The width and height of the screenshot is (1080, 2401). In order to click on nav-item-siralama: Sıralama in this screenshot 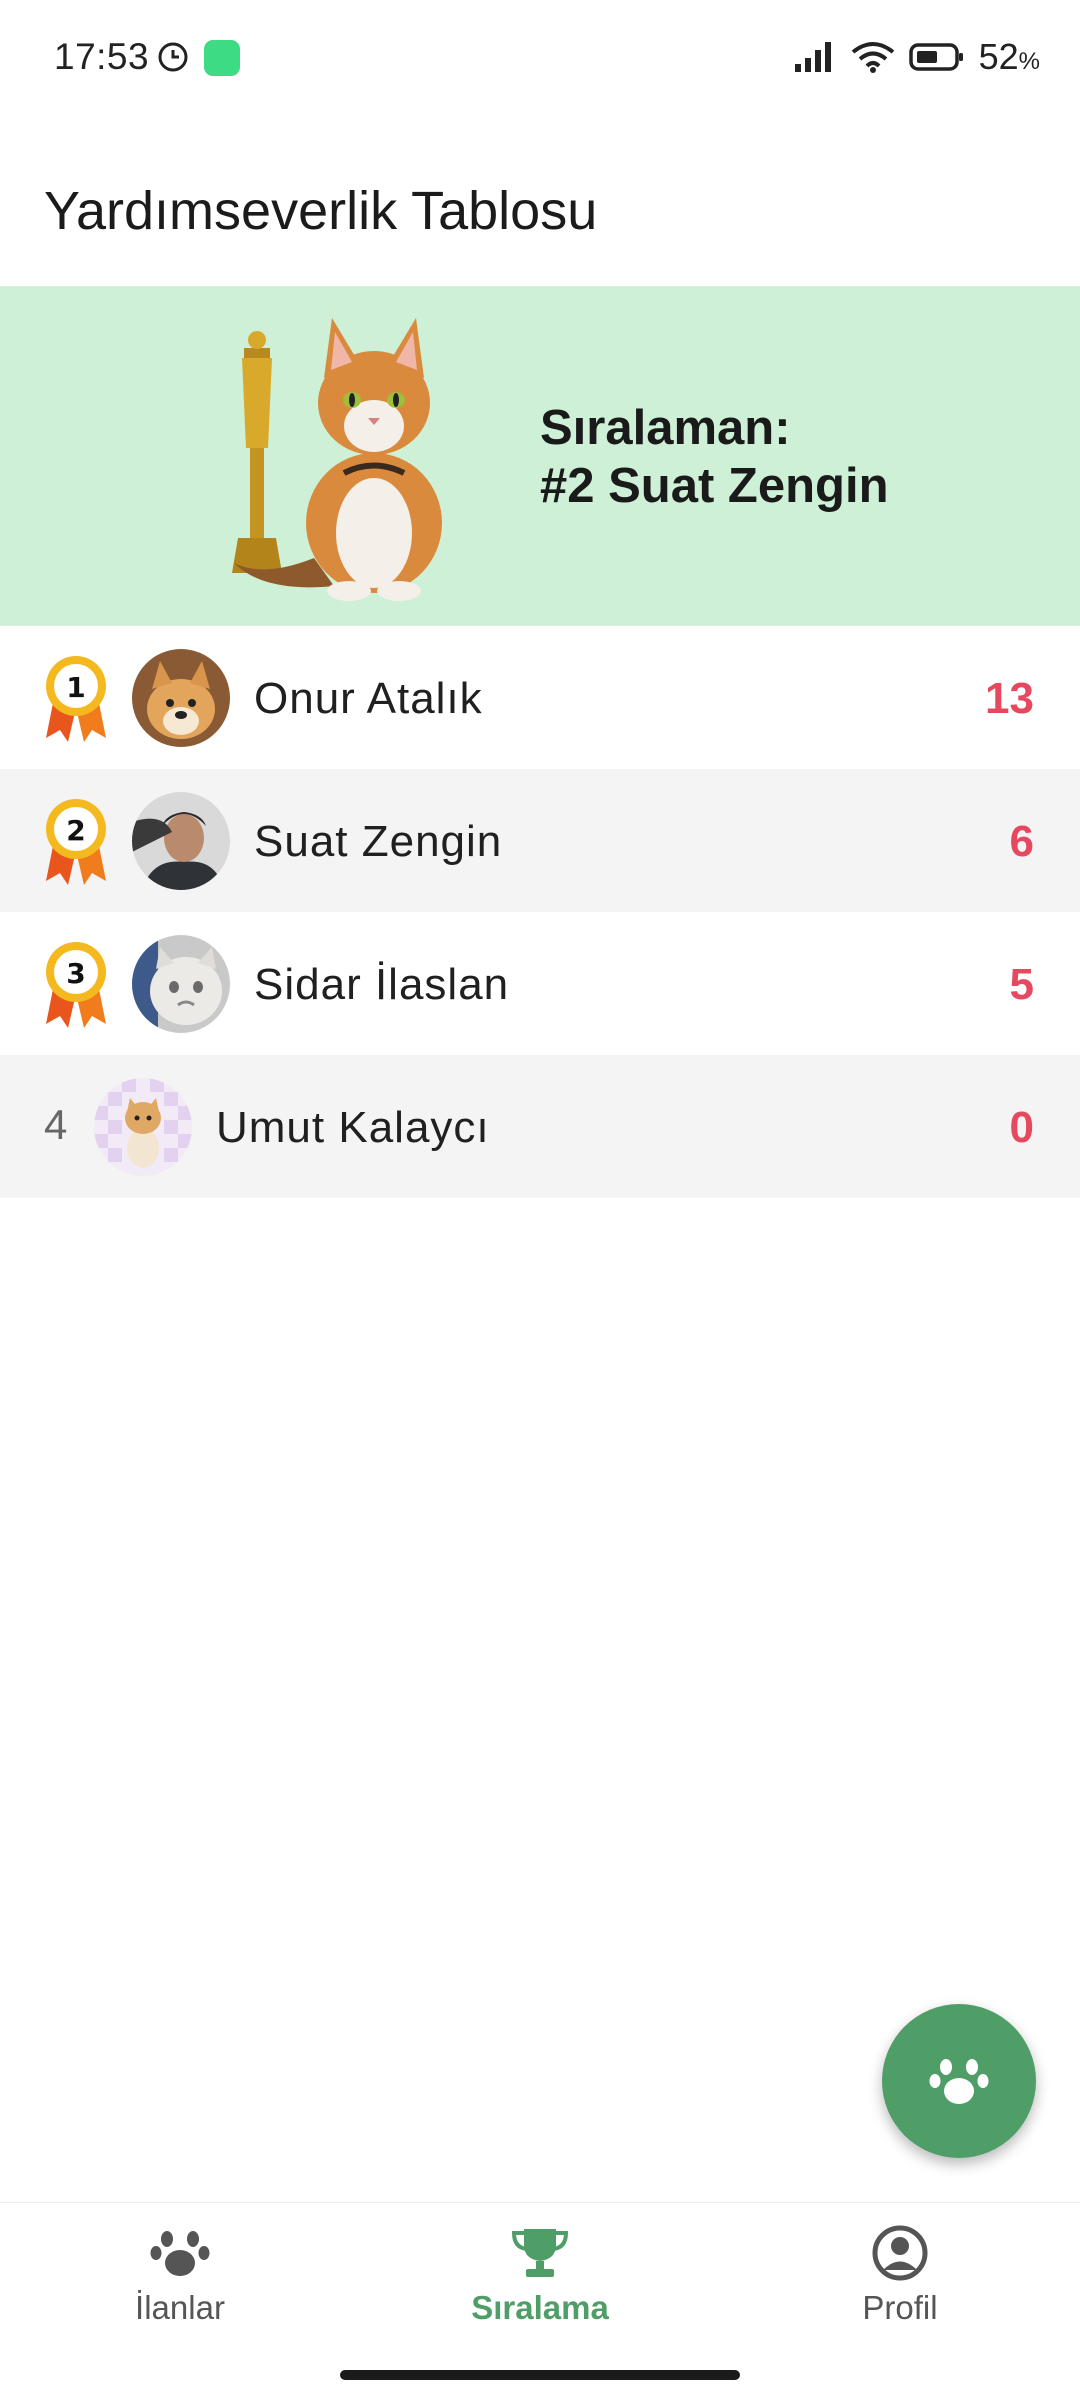, I will do `click(540, 2276)`.